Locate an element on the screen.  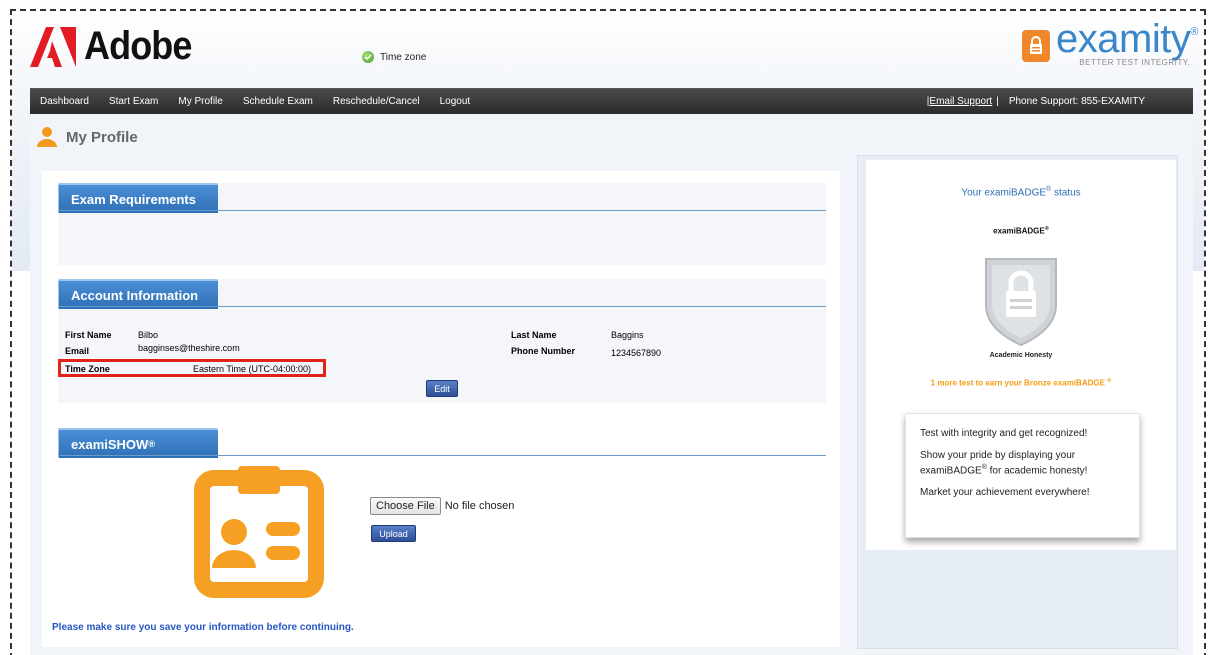
examity-tagline: BETTER TEST INTEGRITY. is located at coordinates (1135, 62).